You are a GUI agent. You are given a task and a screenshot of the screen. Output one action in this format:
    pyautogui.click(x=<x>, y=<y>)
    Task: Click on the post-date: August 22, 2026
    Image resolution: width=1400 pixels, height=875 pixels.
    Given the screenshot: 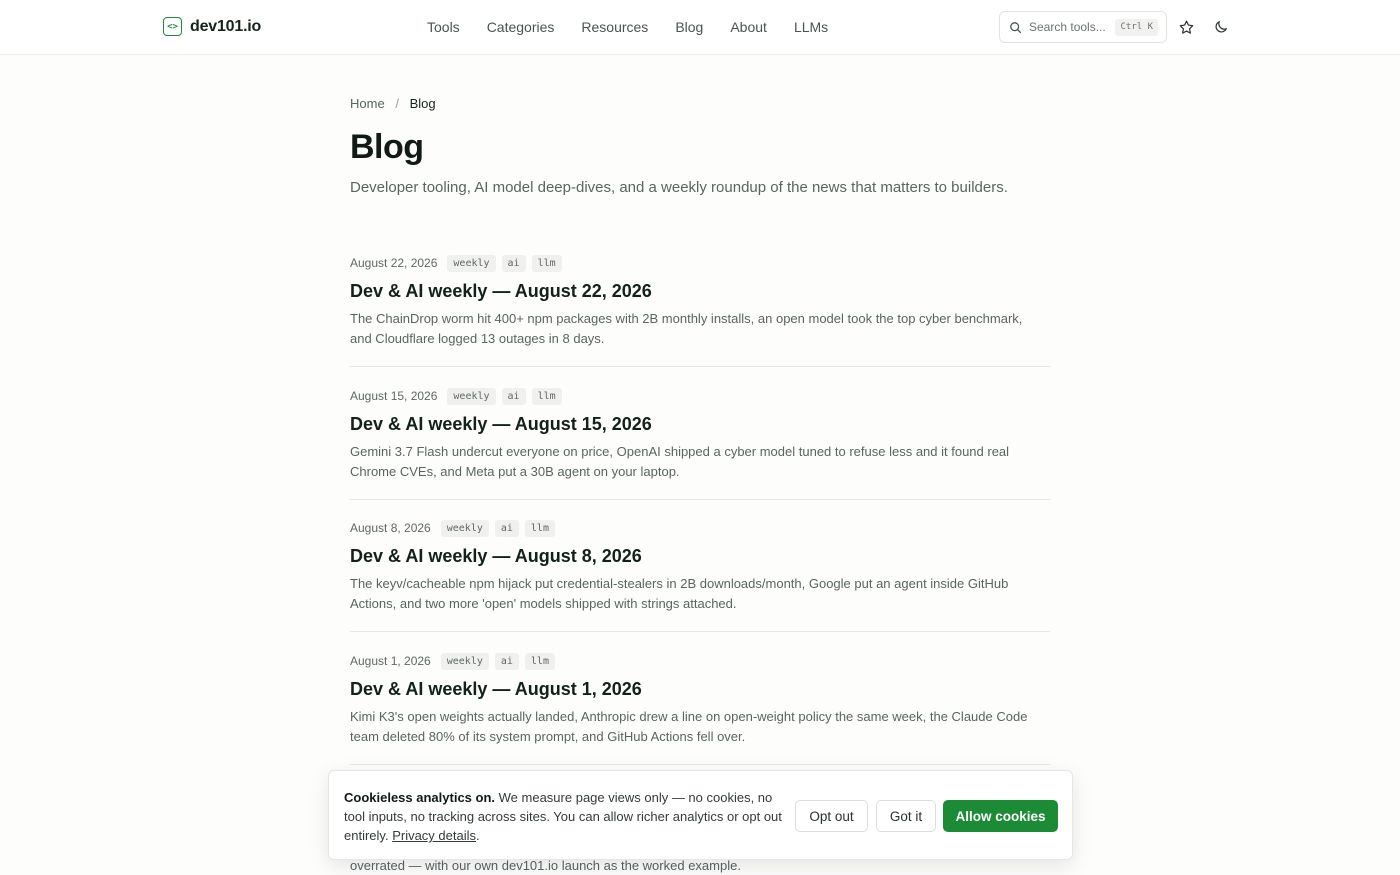 What is the action you would take?
    pyautogui.click(x=394, y=263)
    